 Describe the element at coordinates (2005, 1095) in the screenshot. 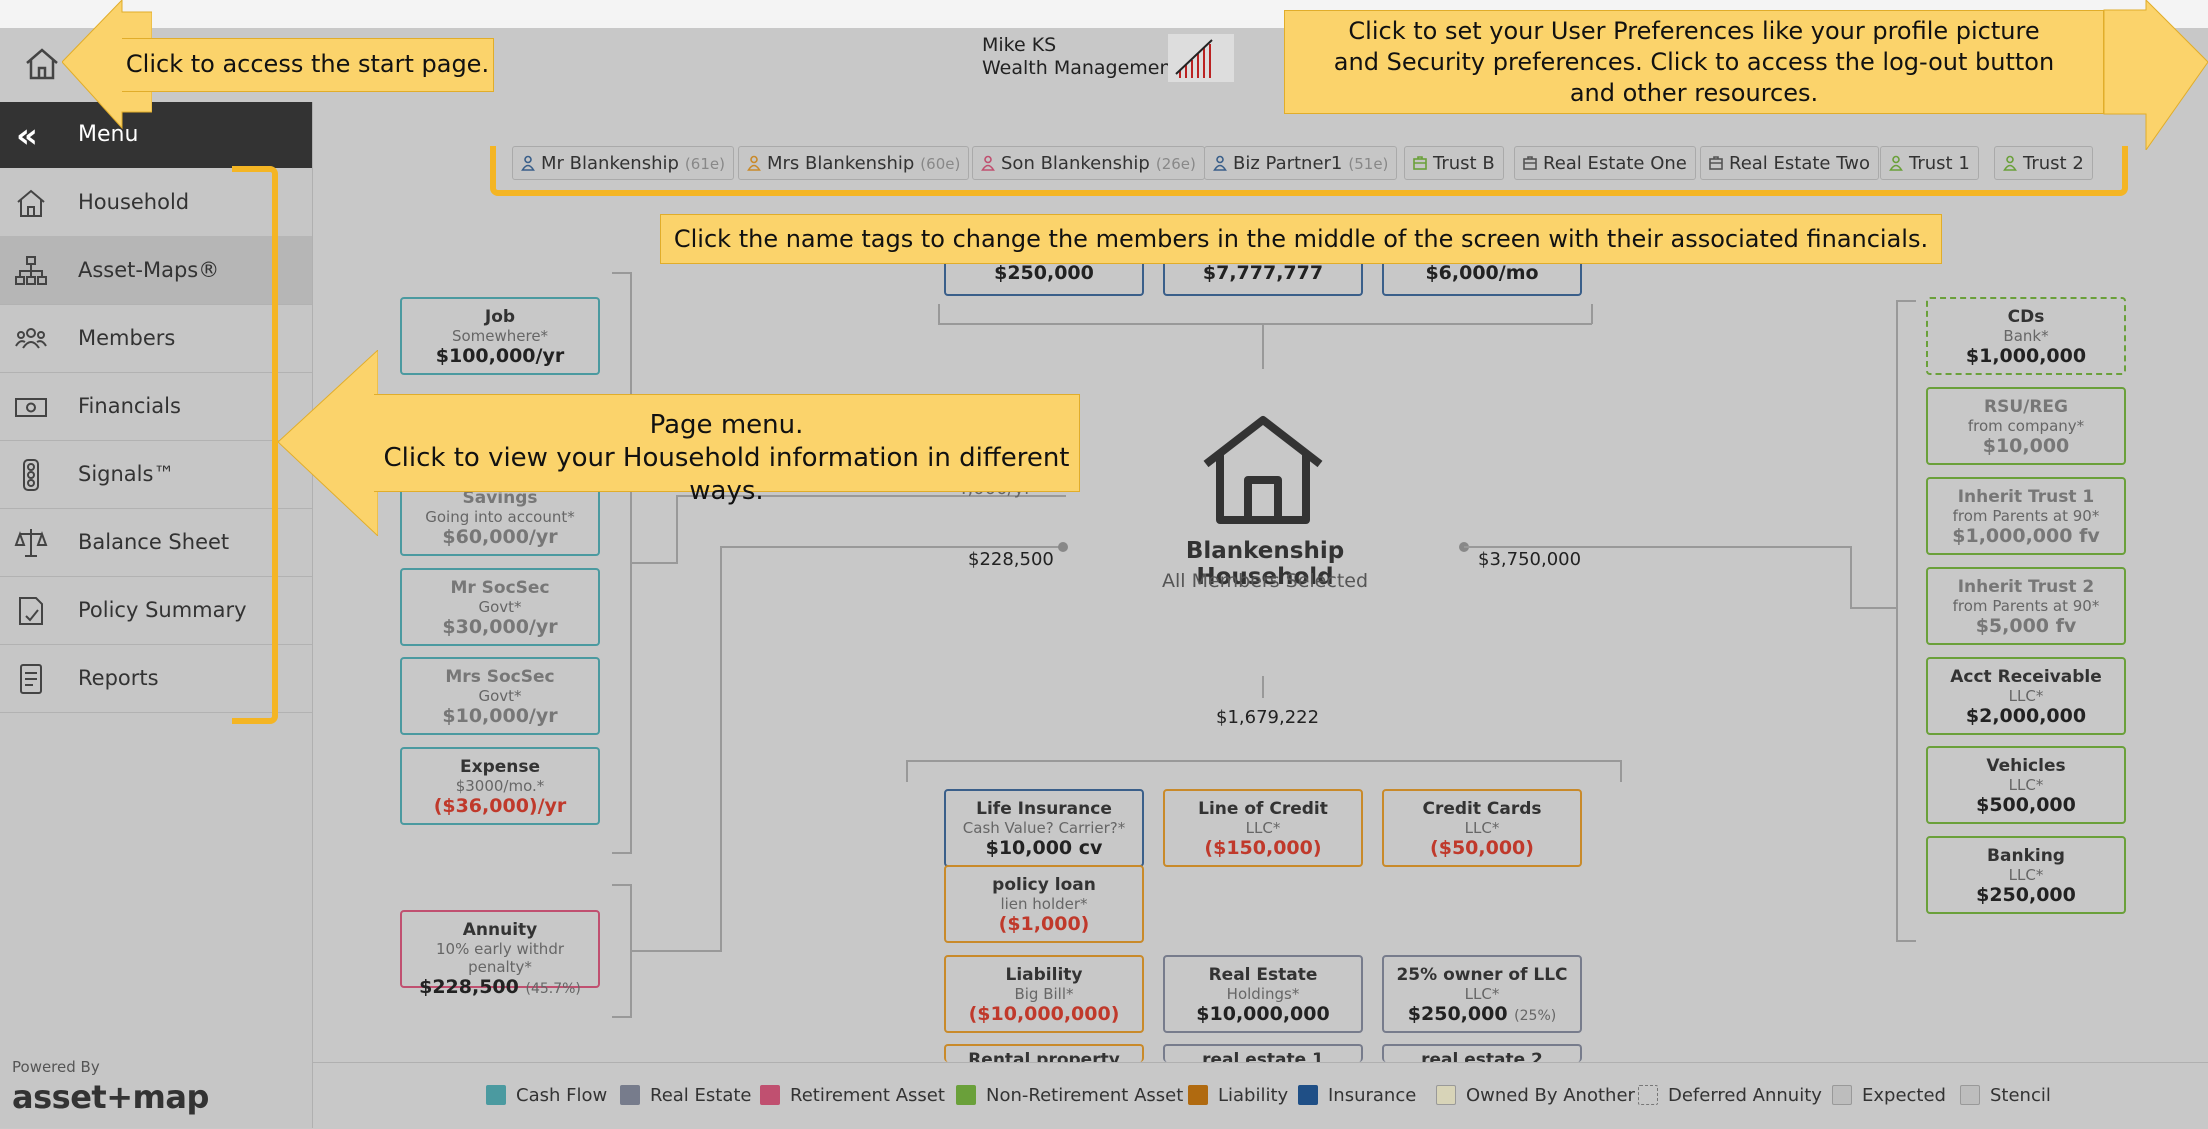

I see `legend-item-stencil: Stencil` at that location.